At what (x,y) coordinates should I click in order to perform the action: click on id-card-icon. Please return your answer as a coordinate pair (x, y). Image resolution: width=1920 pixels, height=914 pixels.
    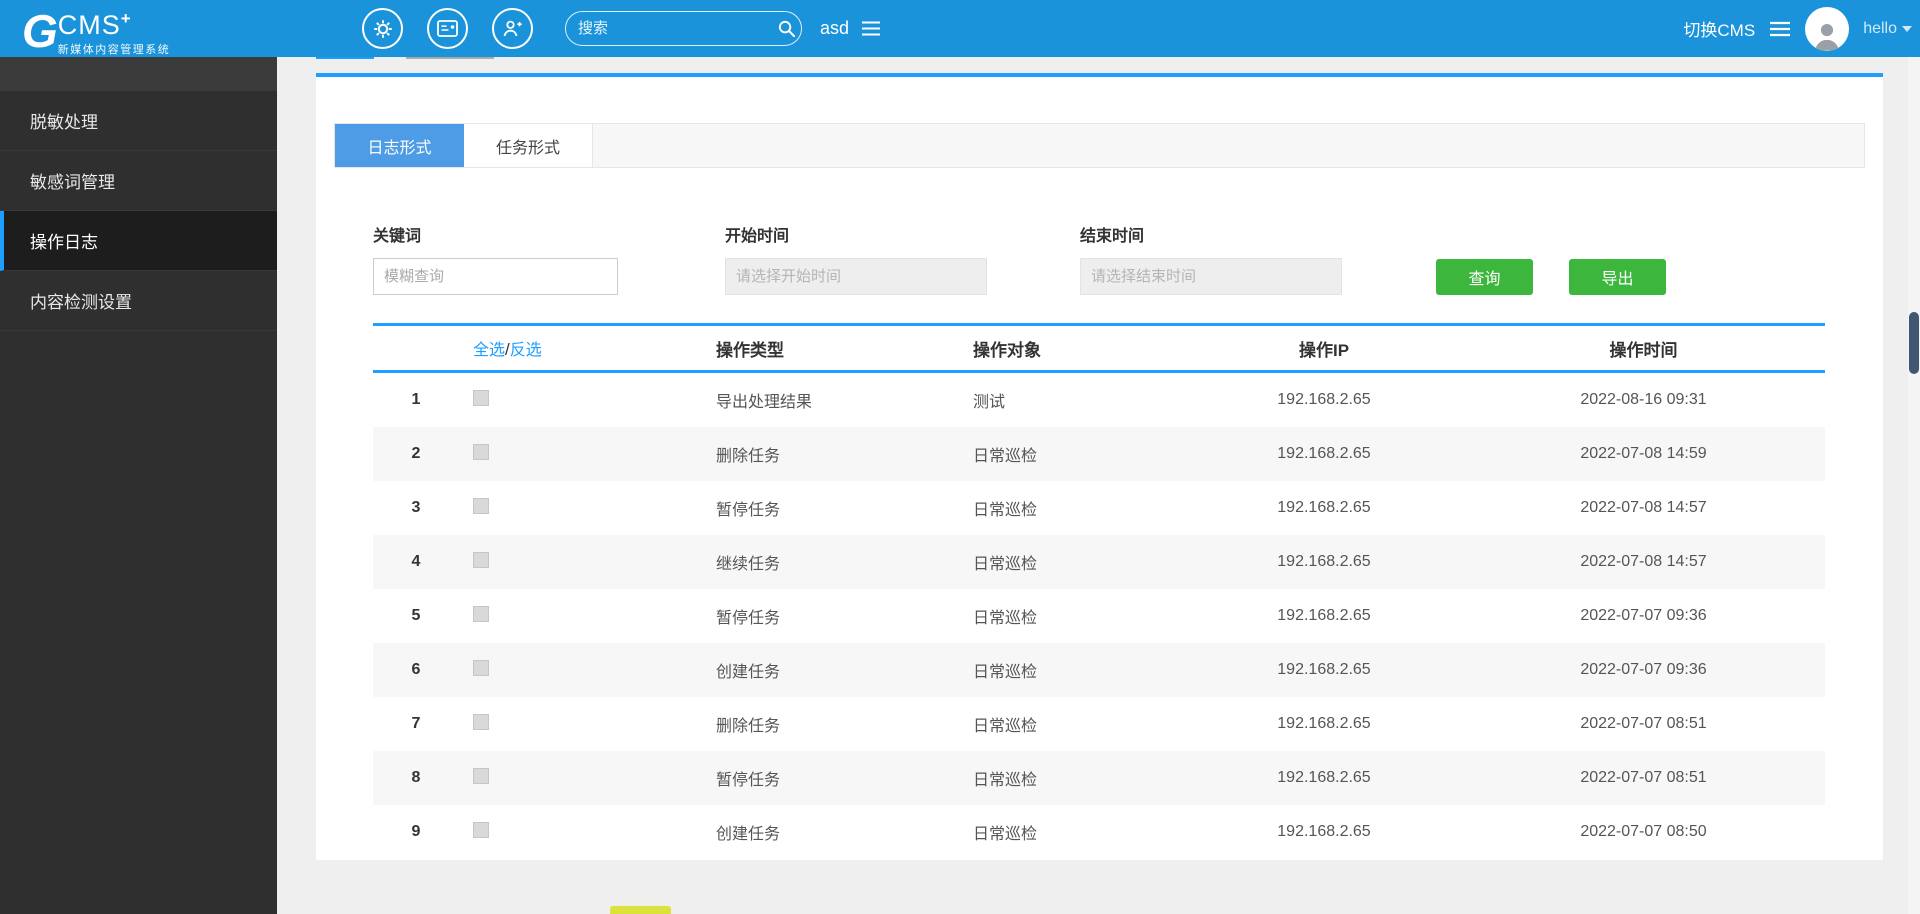
    Looking at the image, I should click on (447, 28).